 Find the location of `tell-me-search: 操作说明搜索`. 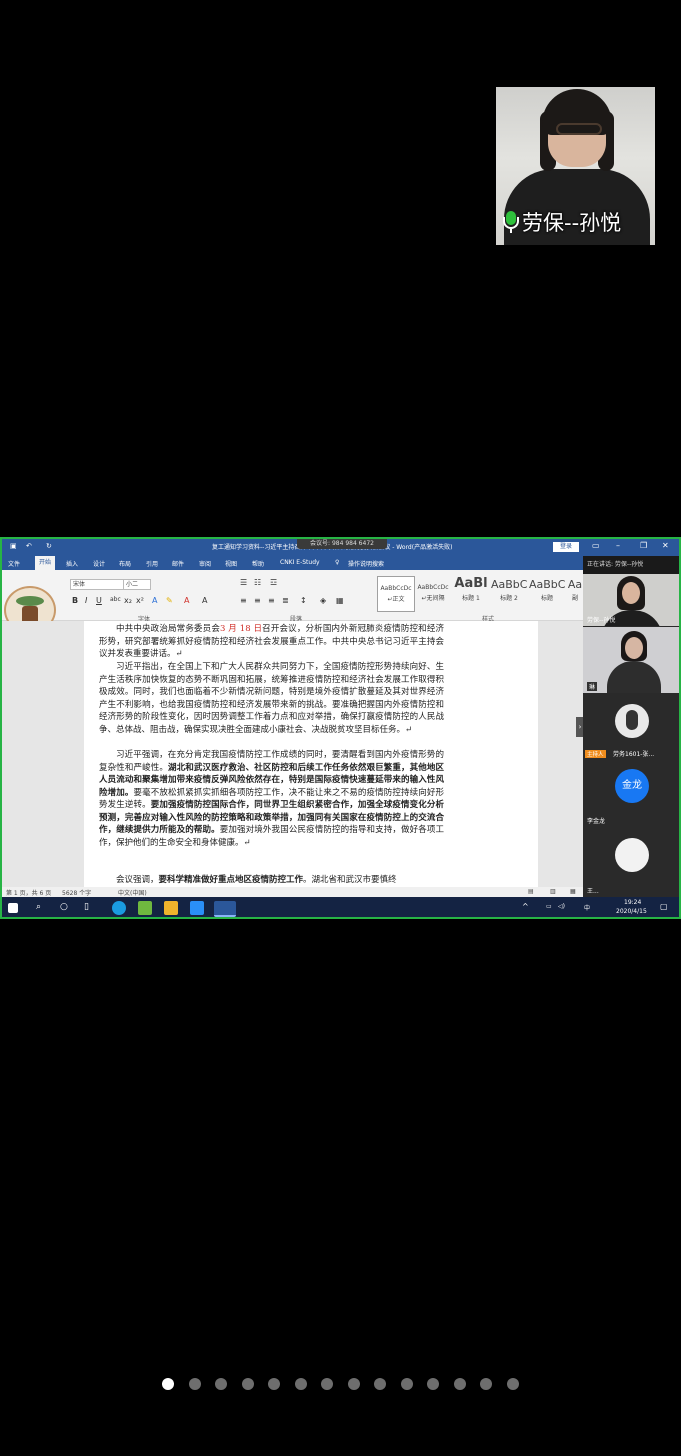

tell-me-search: 操作说明搜索 is located at coordinates (366, 563).